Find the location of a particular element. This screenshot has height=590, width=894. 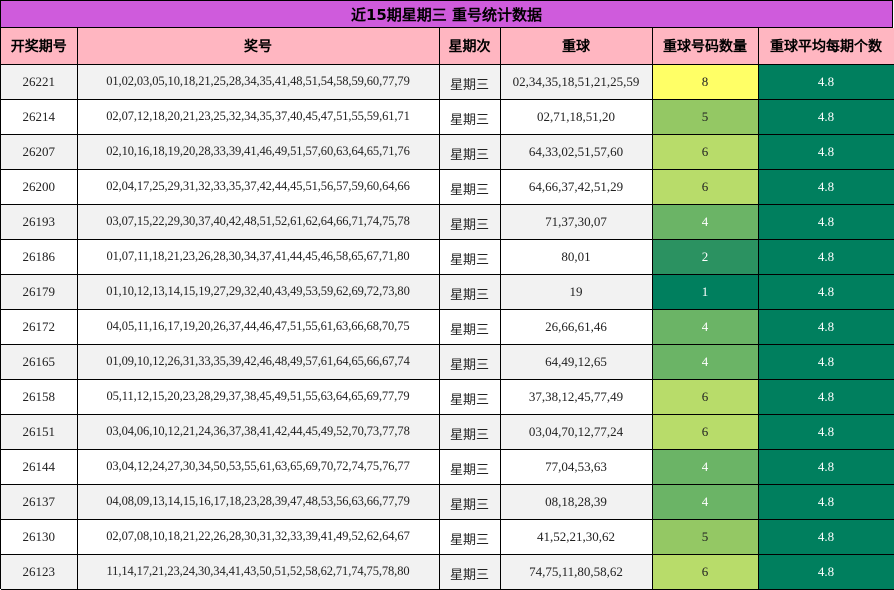

cell-issue: 26137 is located at coordinates (39, 502).